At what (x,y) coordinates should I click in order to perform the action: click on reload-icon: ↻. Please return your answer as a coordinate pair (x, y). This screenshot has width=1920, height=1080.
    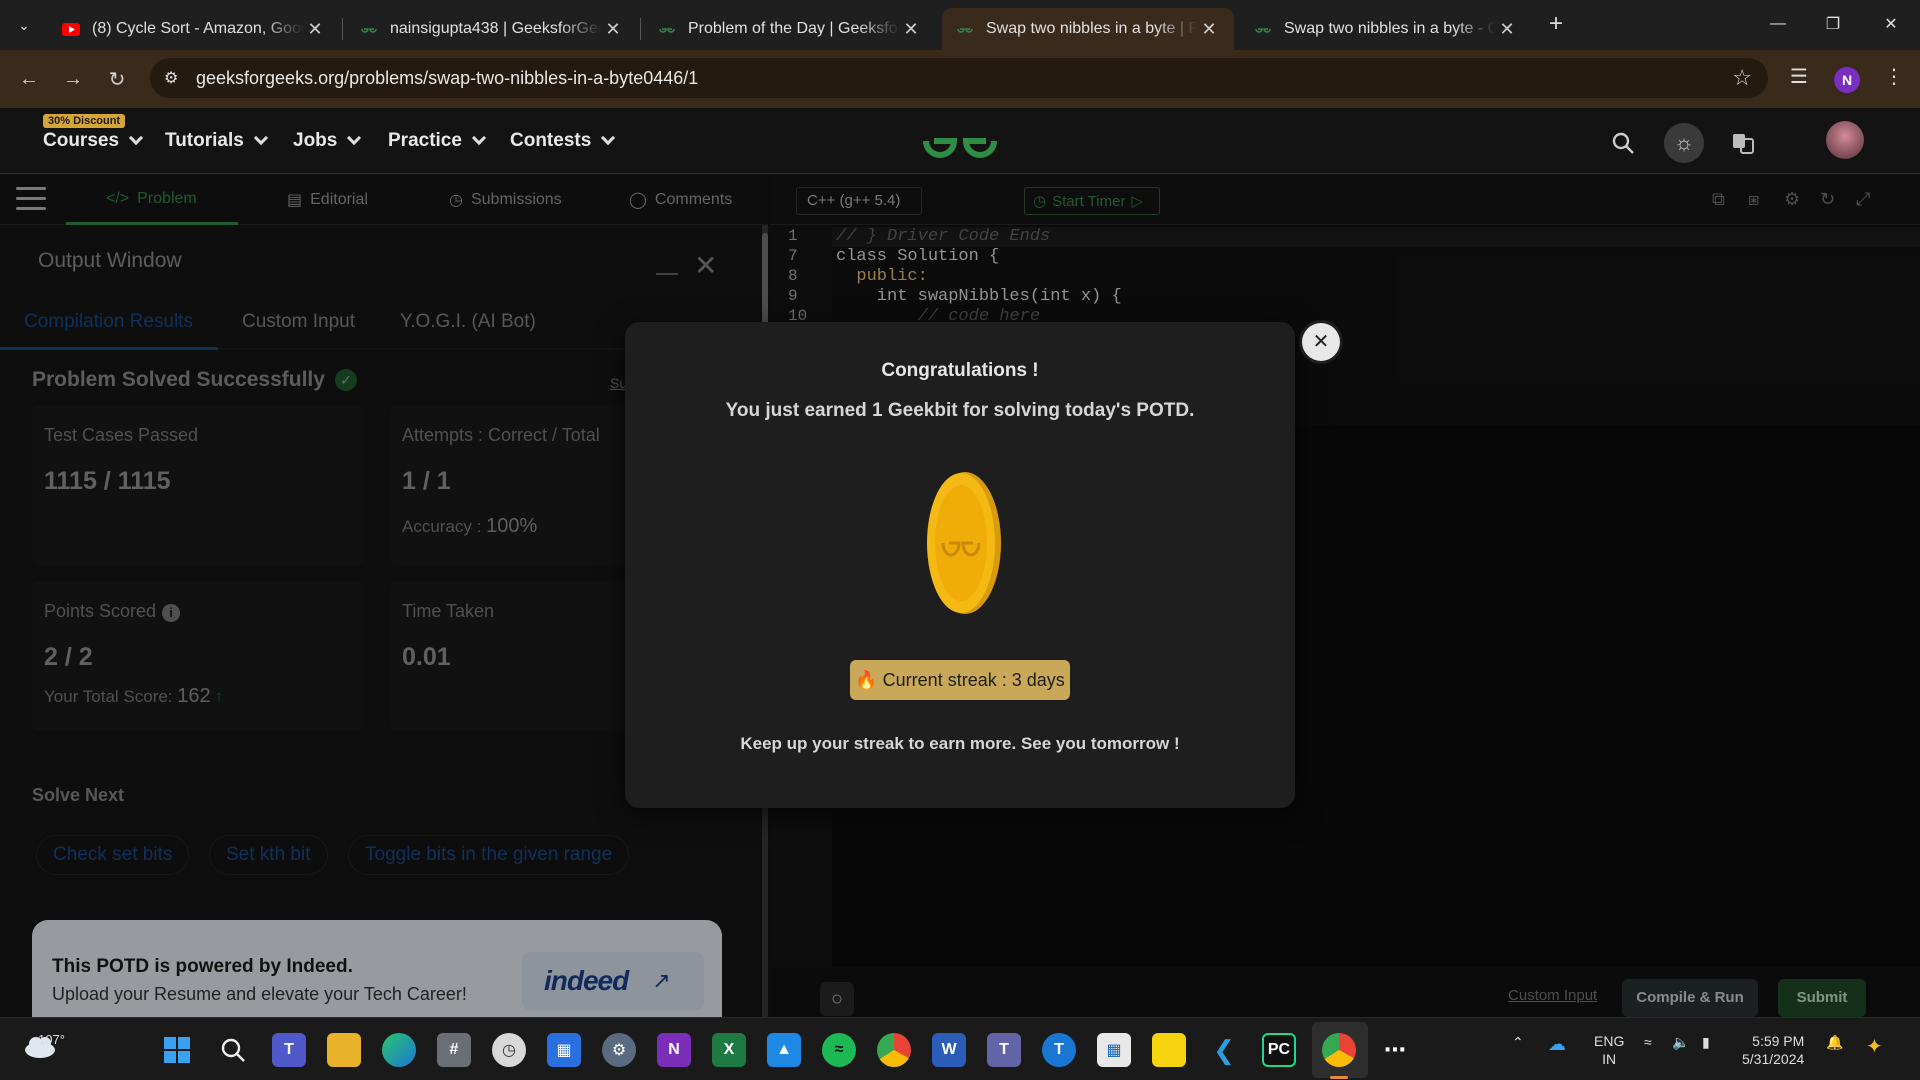
    Looking at the image, I should click on (117, 79).